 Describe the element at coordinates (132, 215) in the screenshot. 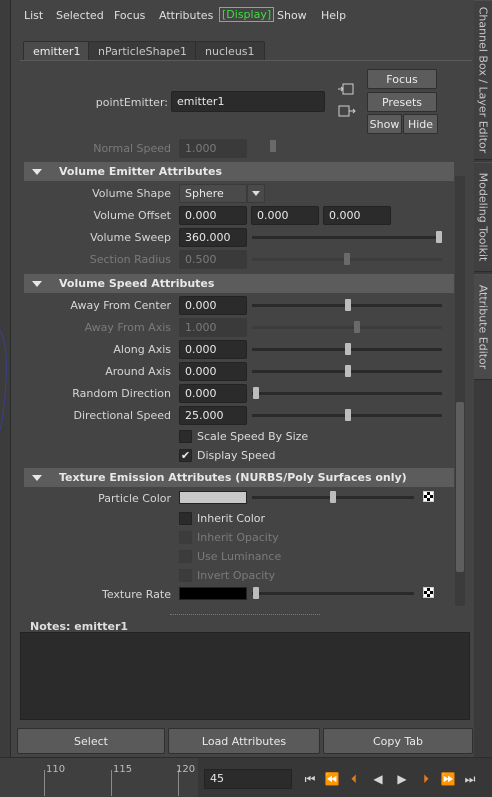

I see `volume-offset-label: Volume Offset` at that location.